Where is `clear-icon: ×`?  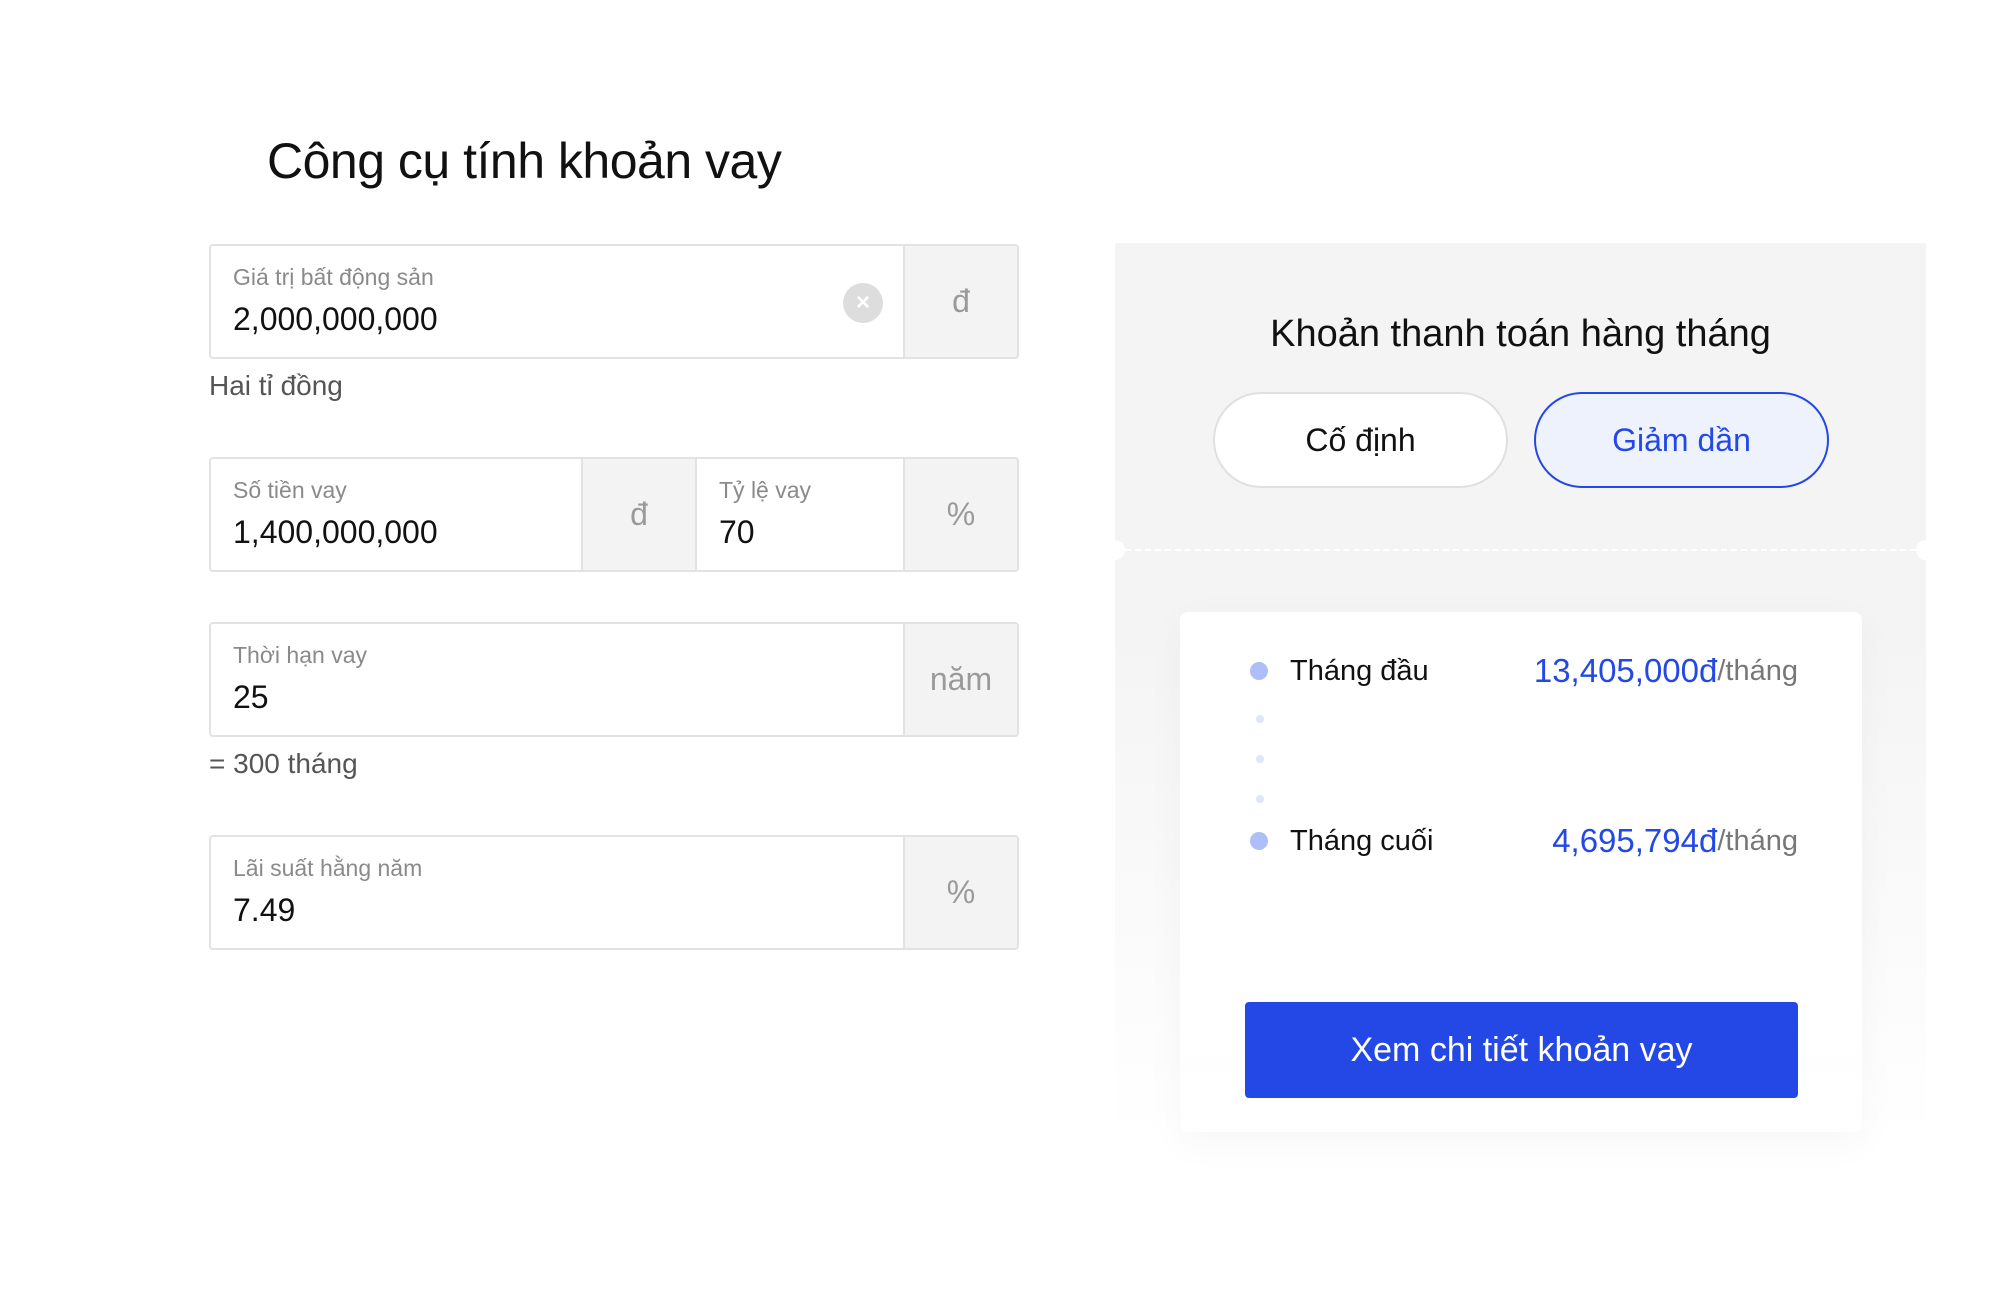 clear-icon: × is located at coordinates (863, 303).